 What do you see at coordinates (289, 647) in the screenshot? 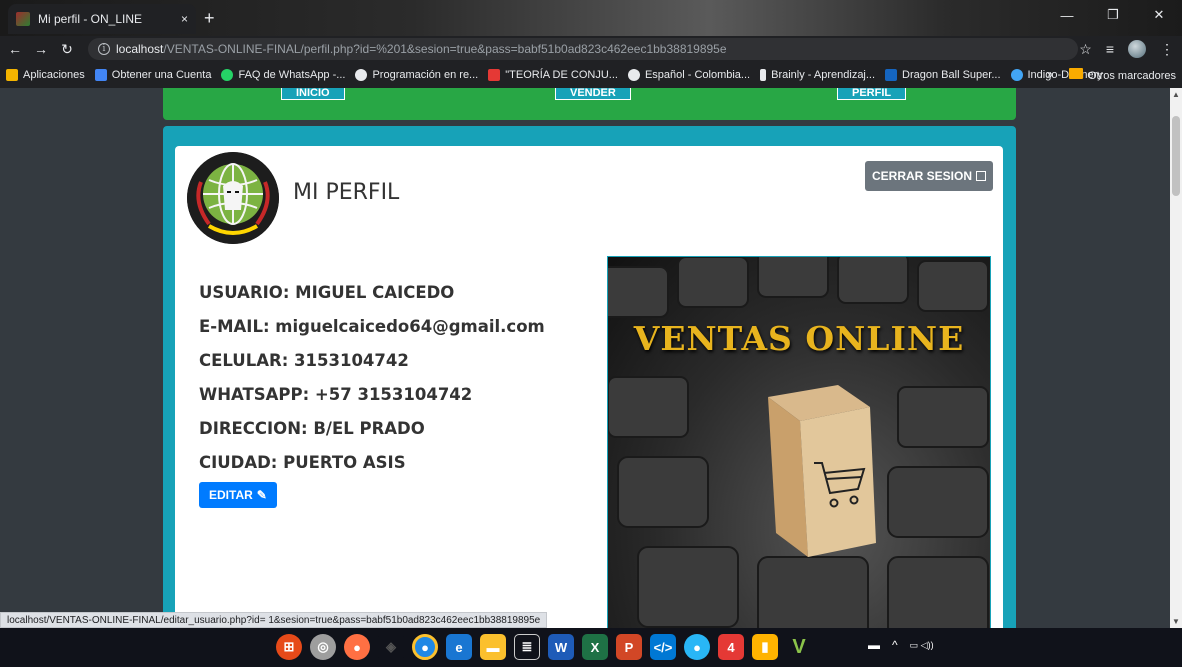
I see `start-icon: ⊞` at bounding box center [289, 647].